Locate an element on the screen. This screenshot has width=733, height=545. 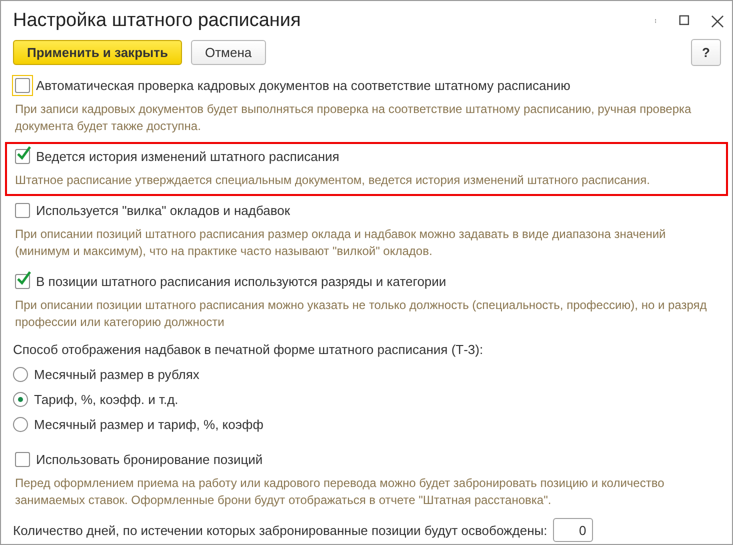
field-label: Количество дней, по истечении которых забронированные позиции будут освобождены: is located at coordinates (280, 530).